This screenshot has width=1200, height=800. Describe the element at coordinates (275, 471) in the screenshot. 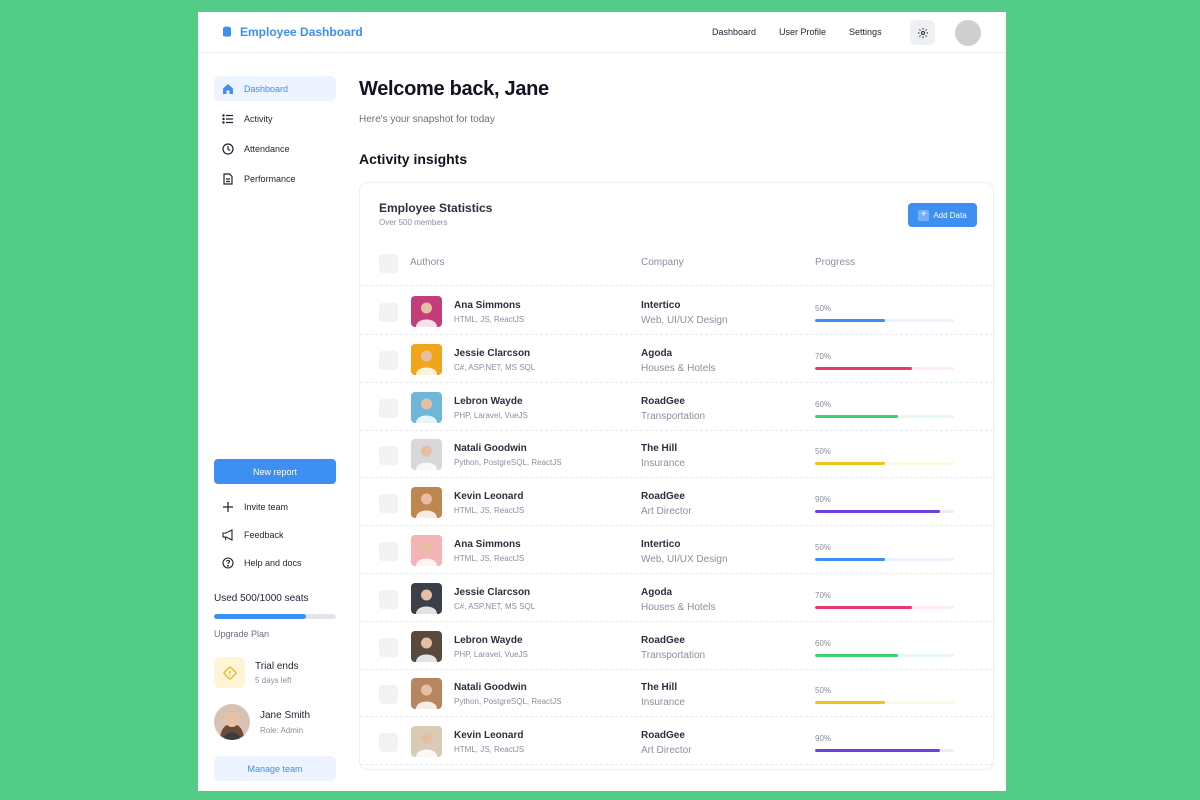

I see `new-report-button: New report` at that location.